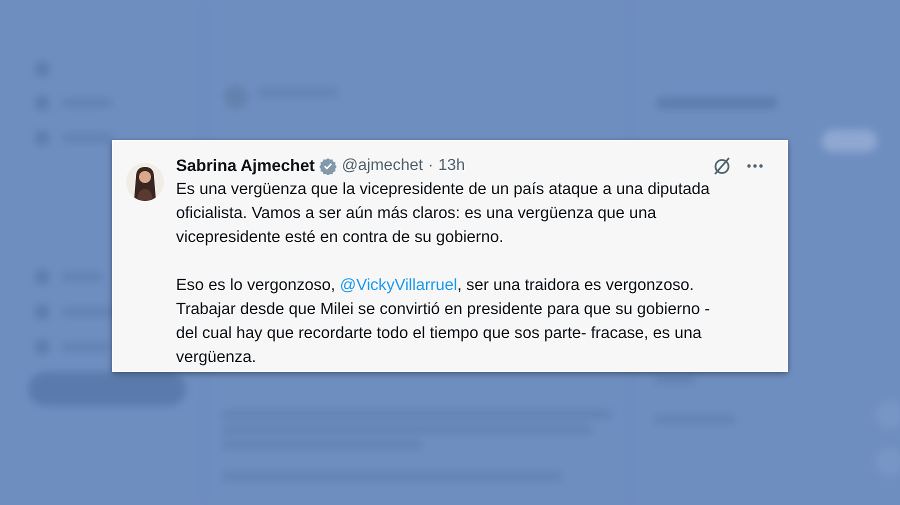 The image size is (900, 505). Describe the element at coordinates (451, 166) in the screenshot. I see `post-time: 13h` at that location.